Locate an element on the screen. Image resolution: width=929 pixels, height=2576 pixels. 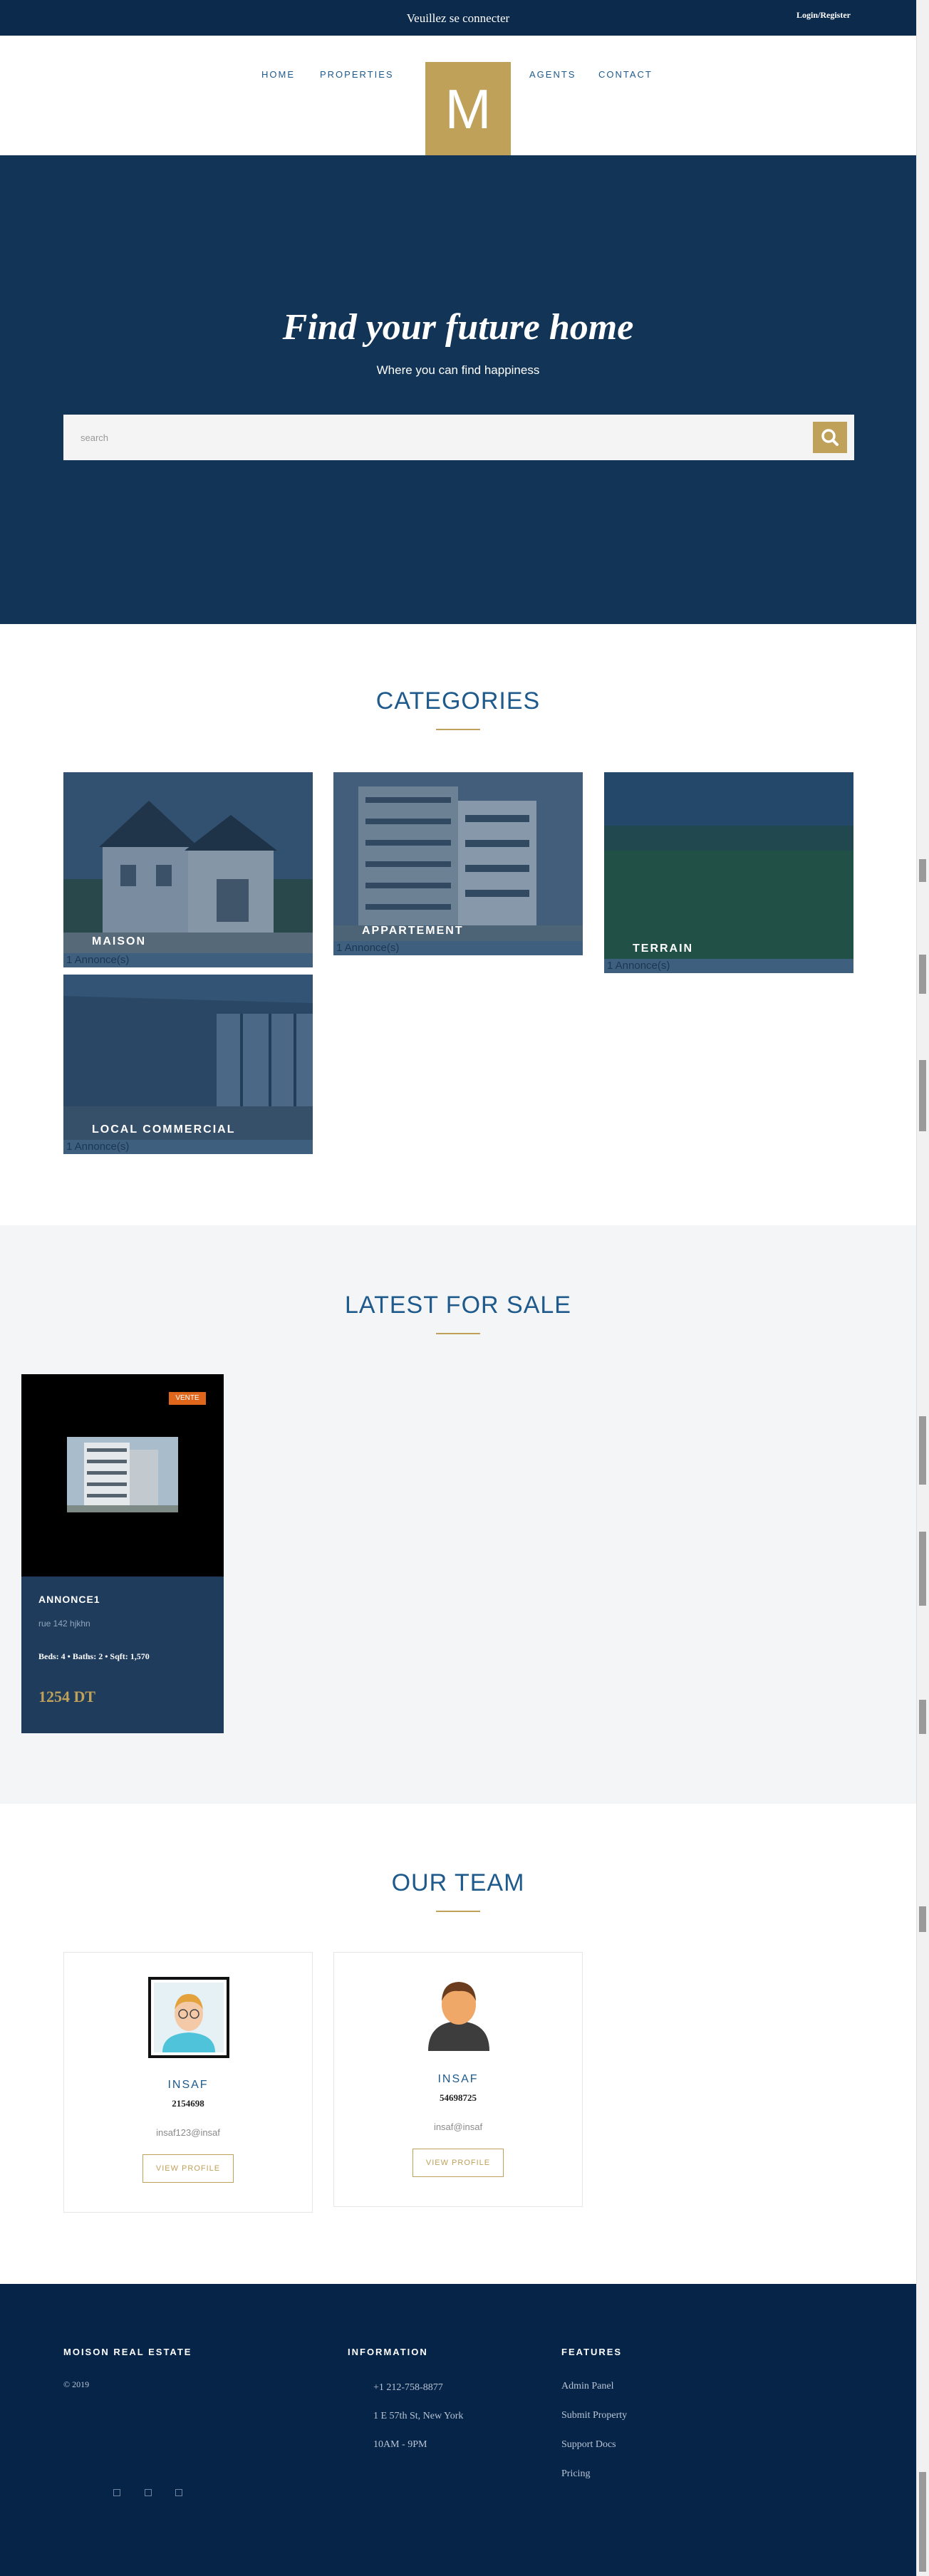
nav-properties: PROPERTIES is located at coordinates (357, 74).